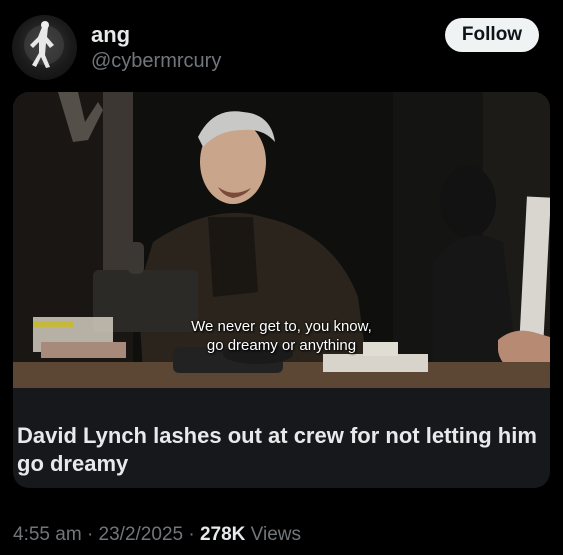 The height and width of the screenshot is (555, 563). I want to click on views-count: 278K, so click(222, 534).